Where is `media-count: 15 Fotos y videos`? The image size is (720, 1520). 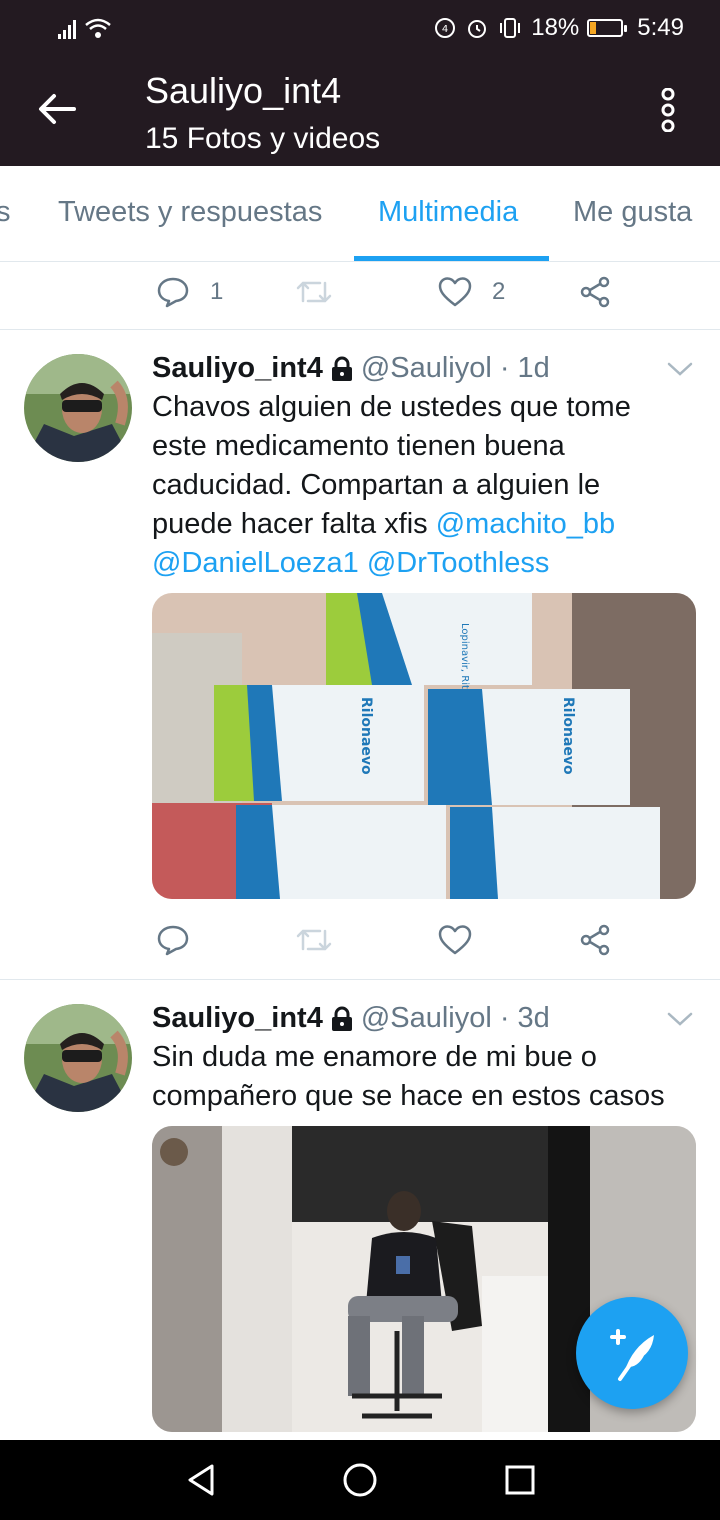 media-count: 15 Fotos y videos is located at coordinates (263, 138).